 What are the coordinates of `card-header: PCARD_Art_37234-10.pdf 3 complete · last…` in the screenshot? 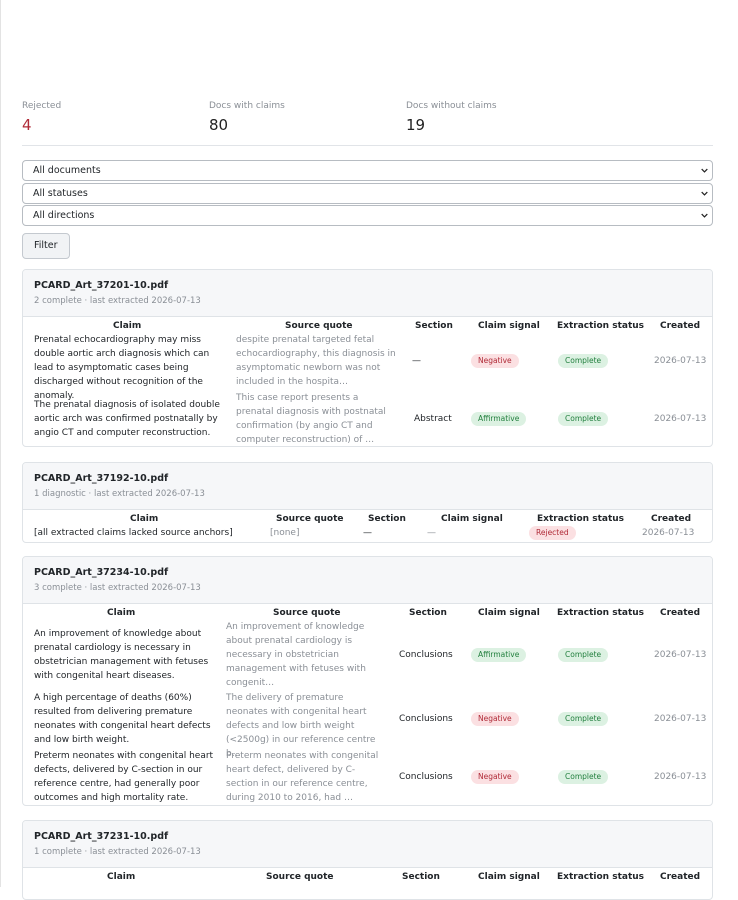 It's located at (367, 580).